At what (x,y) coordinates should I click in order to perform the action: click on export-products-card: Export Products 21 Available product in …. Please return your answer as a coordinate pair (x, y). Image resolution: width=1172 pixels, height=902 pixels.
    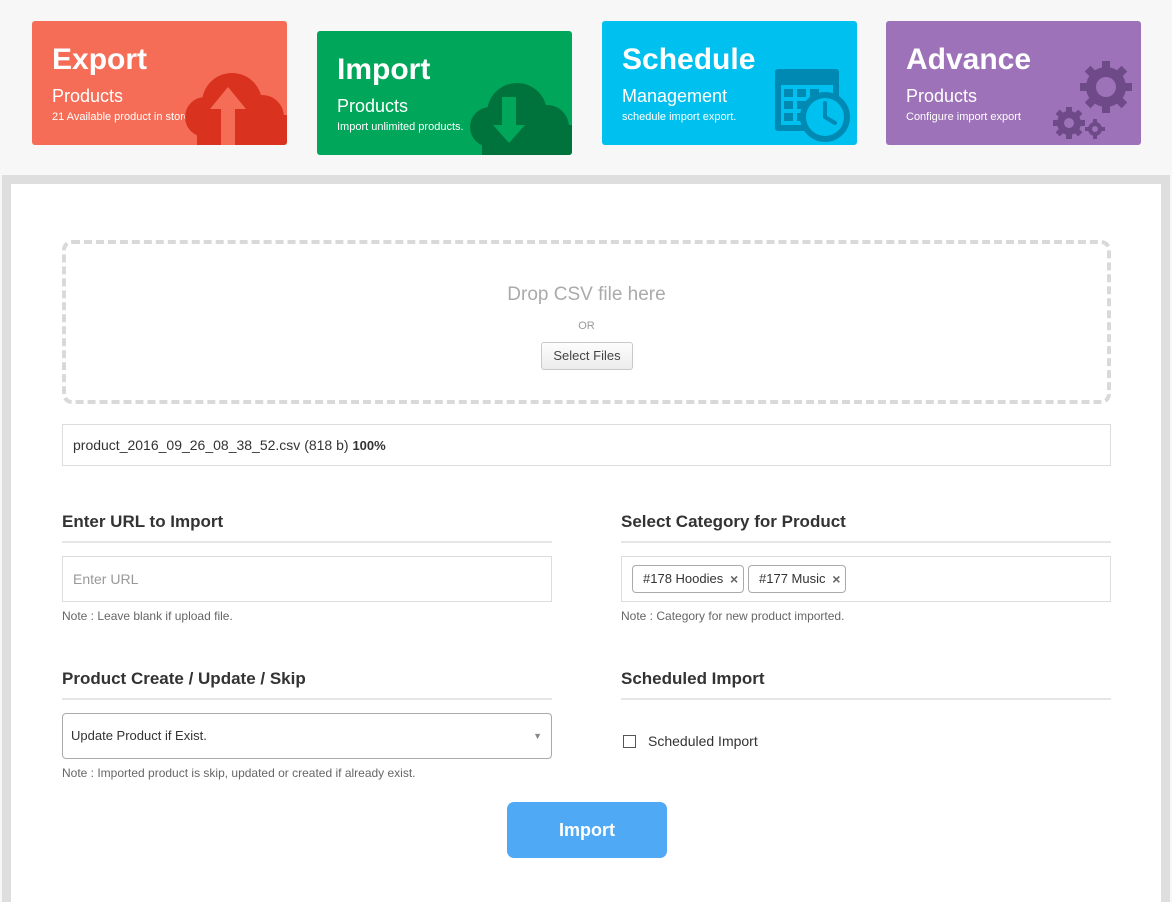
    Looking at the image, I should click on (159, 83).